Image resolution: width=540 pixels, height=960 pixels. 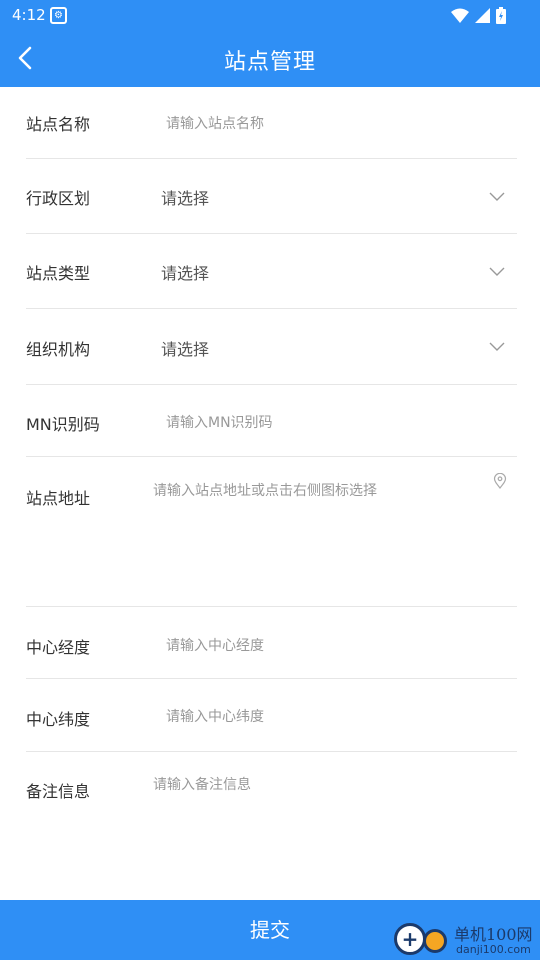 I want to click on logo-plus-icon: +, so click(x=410, y=939).